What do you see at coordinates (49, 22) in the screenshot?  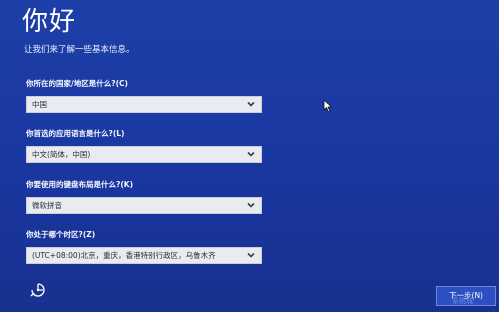 I see `page-title: 你好` at bounding box center [49, 22].